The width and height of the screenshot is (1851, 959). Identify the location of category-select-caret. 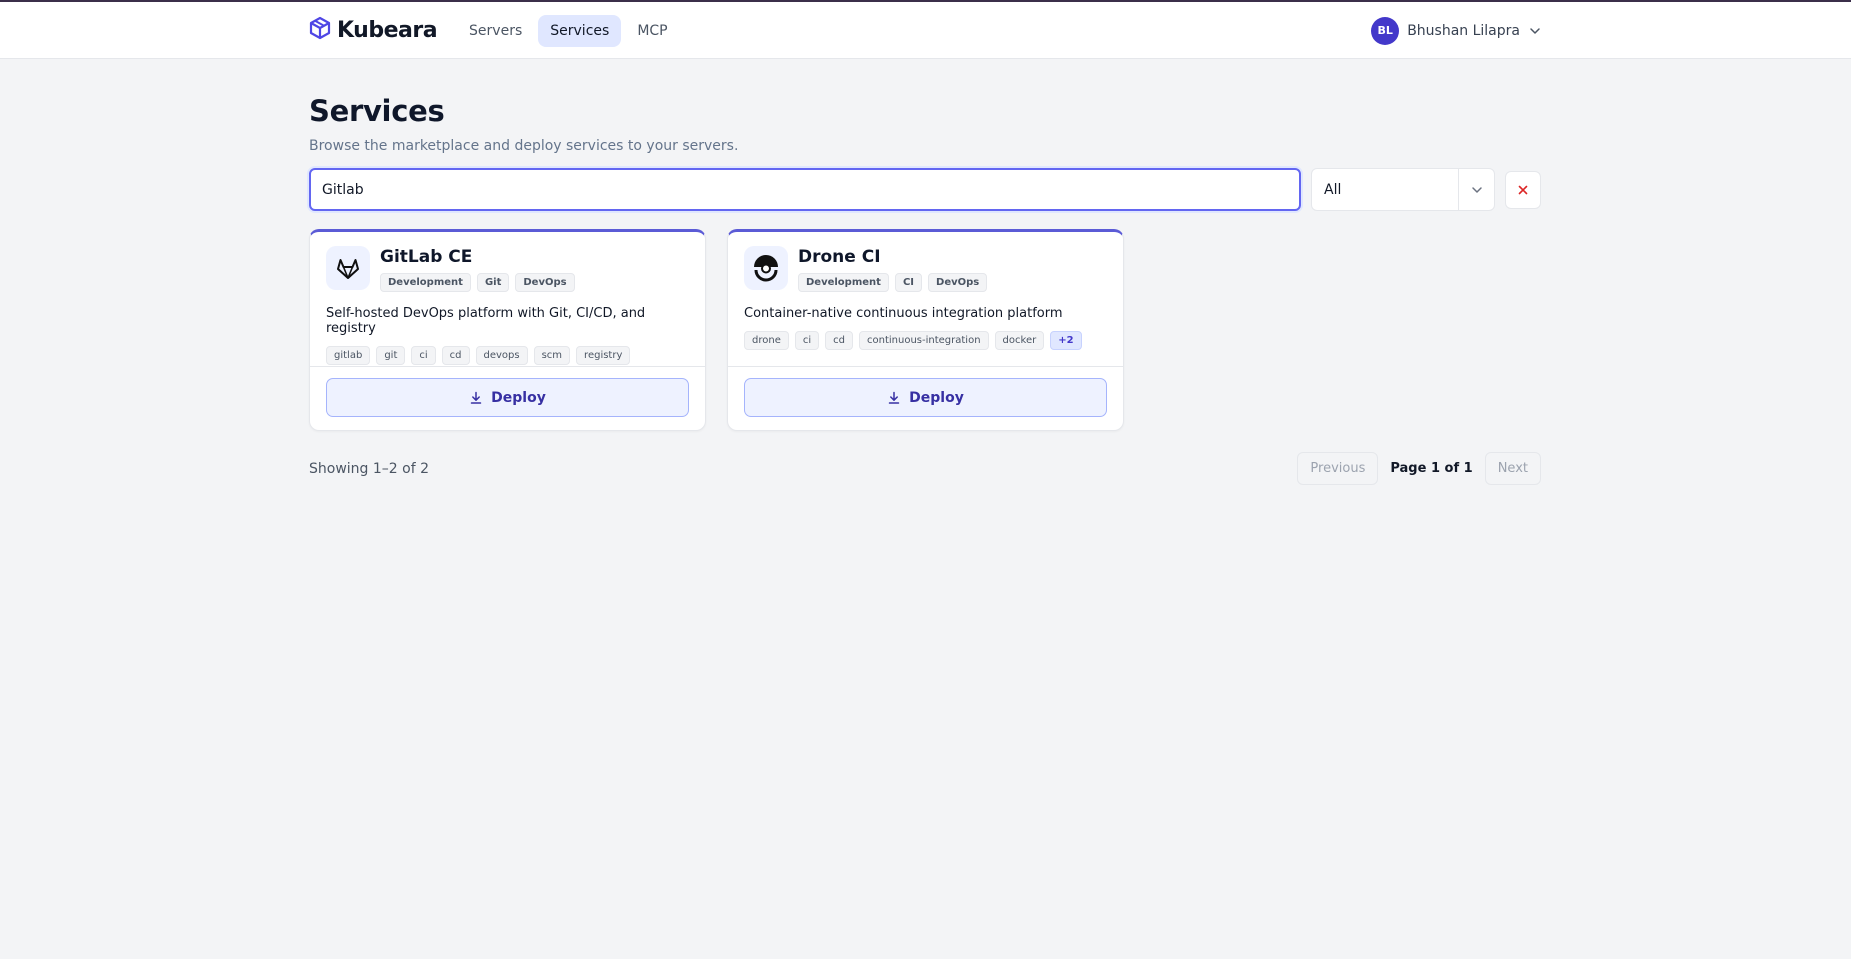
(1476, 189).